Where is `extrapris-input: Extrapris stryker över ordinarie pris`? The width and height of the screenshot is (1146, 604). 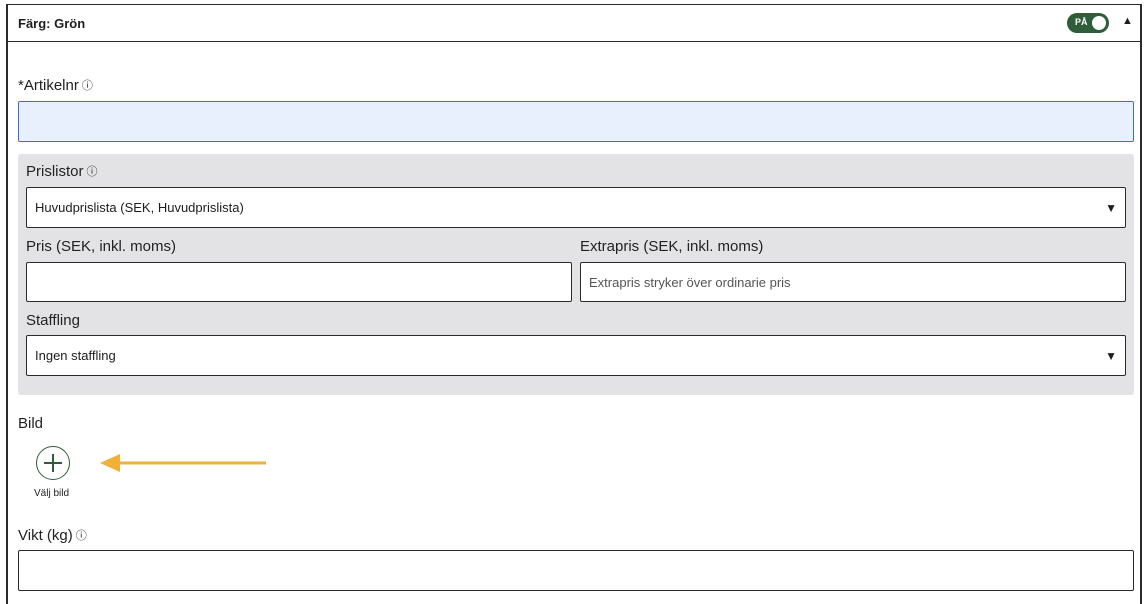
extrapris-input: Extrapris stryker över ordinarie pris is located at coordinates (853, 282).